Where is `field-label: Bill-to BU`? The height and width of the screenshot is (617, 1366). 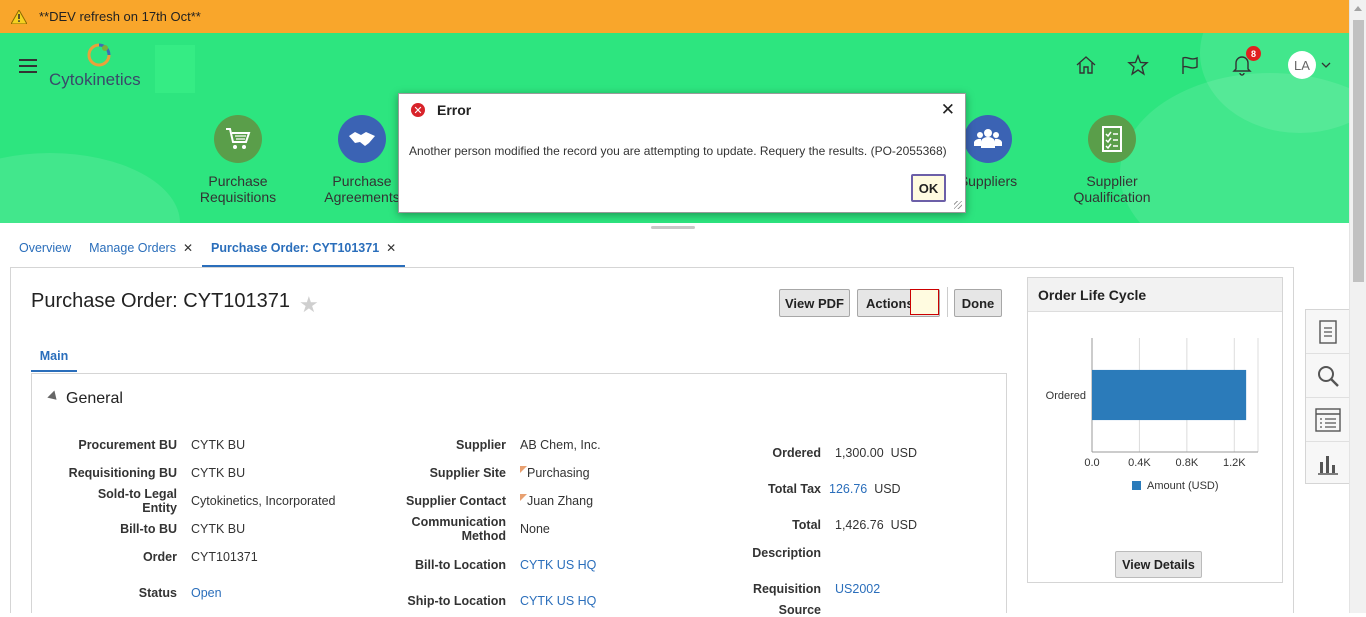 field-label: Bill-to BU is located at coordinates (148, 529).